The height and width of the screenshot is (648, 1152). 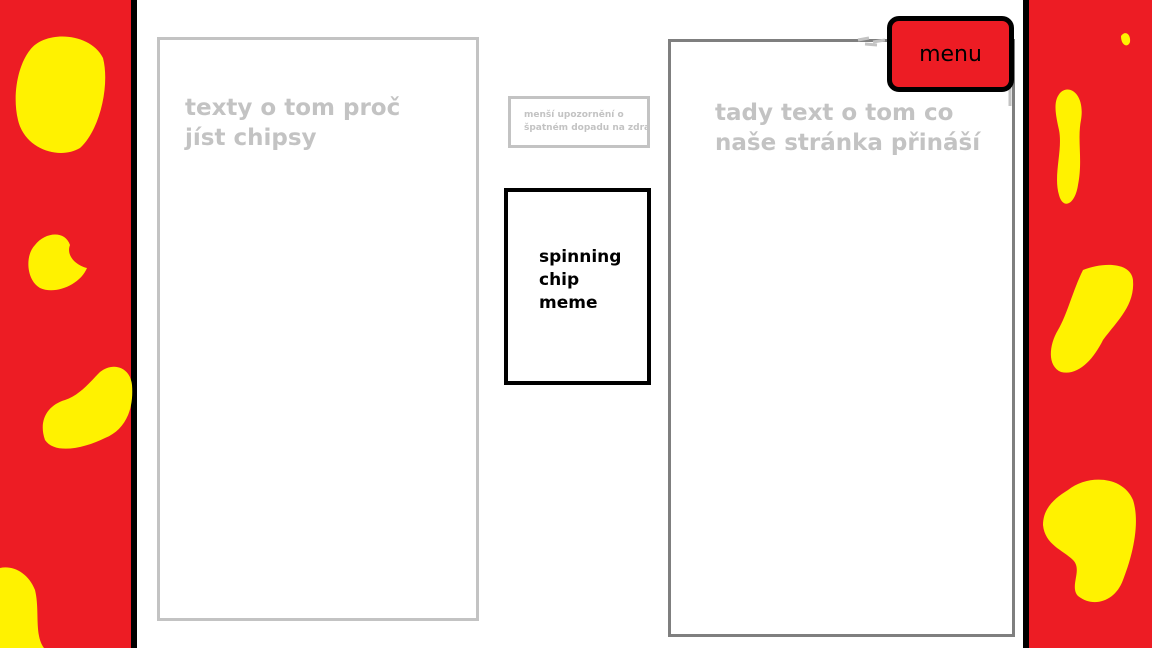 What do you see at coordinates (559, 279) in the screenshot?
I see `meme-line-2: chip` at bounding box center [559, 279].